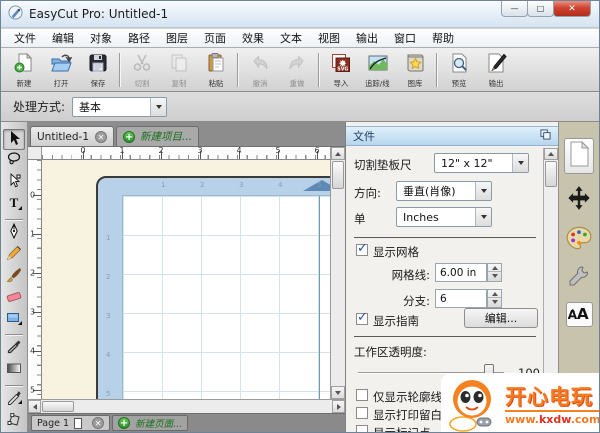  What do you see at coordinates (14, 183) in the screenshot?
I see `direct-select-tool` at bounding box center [14, 183].